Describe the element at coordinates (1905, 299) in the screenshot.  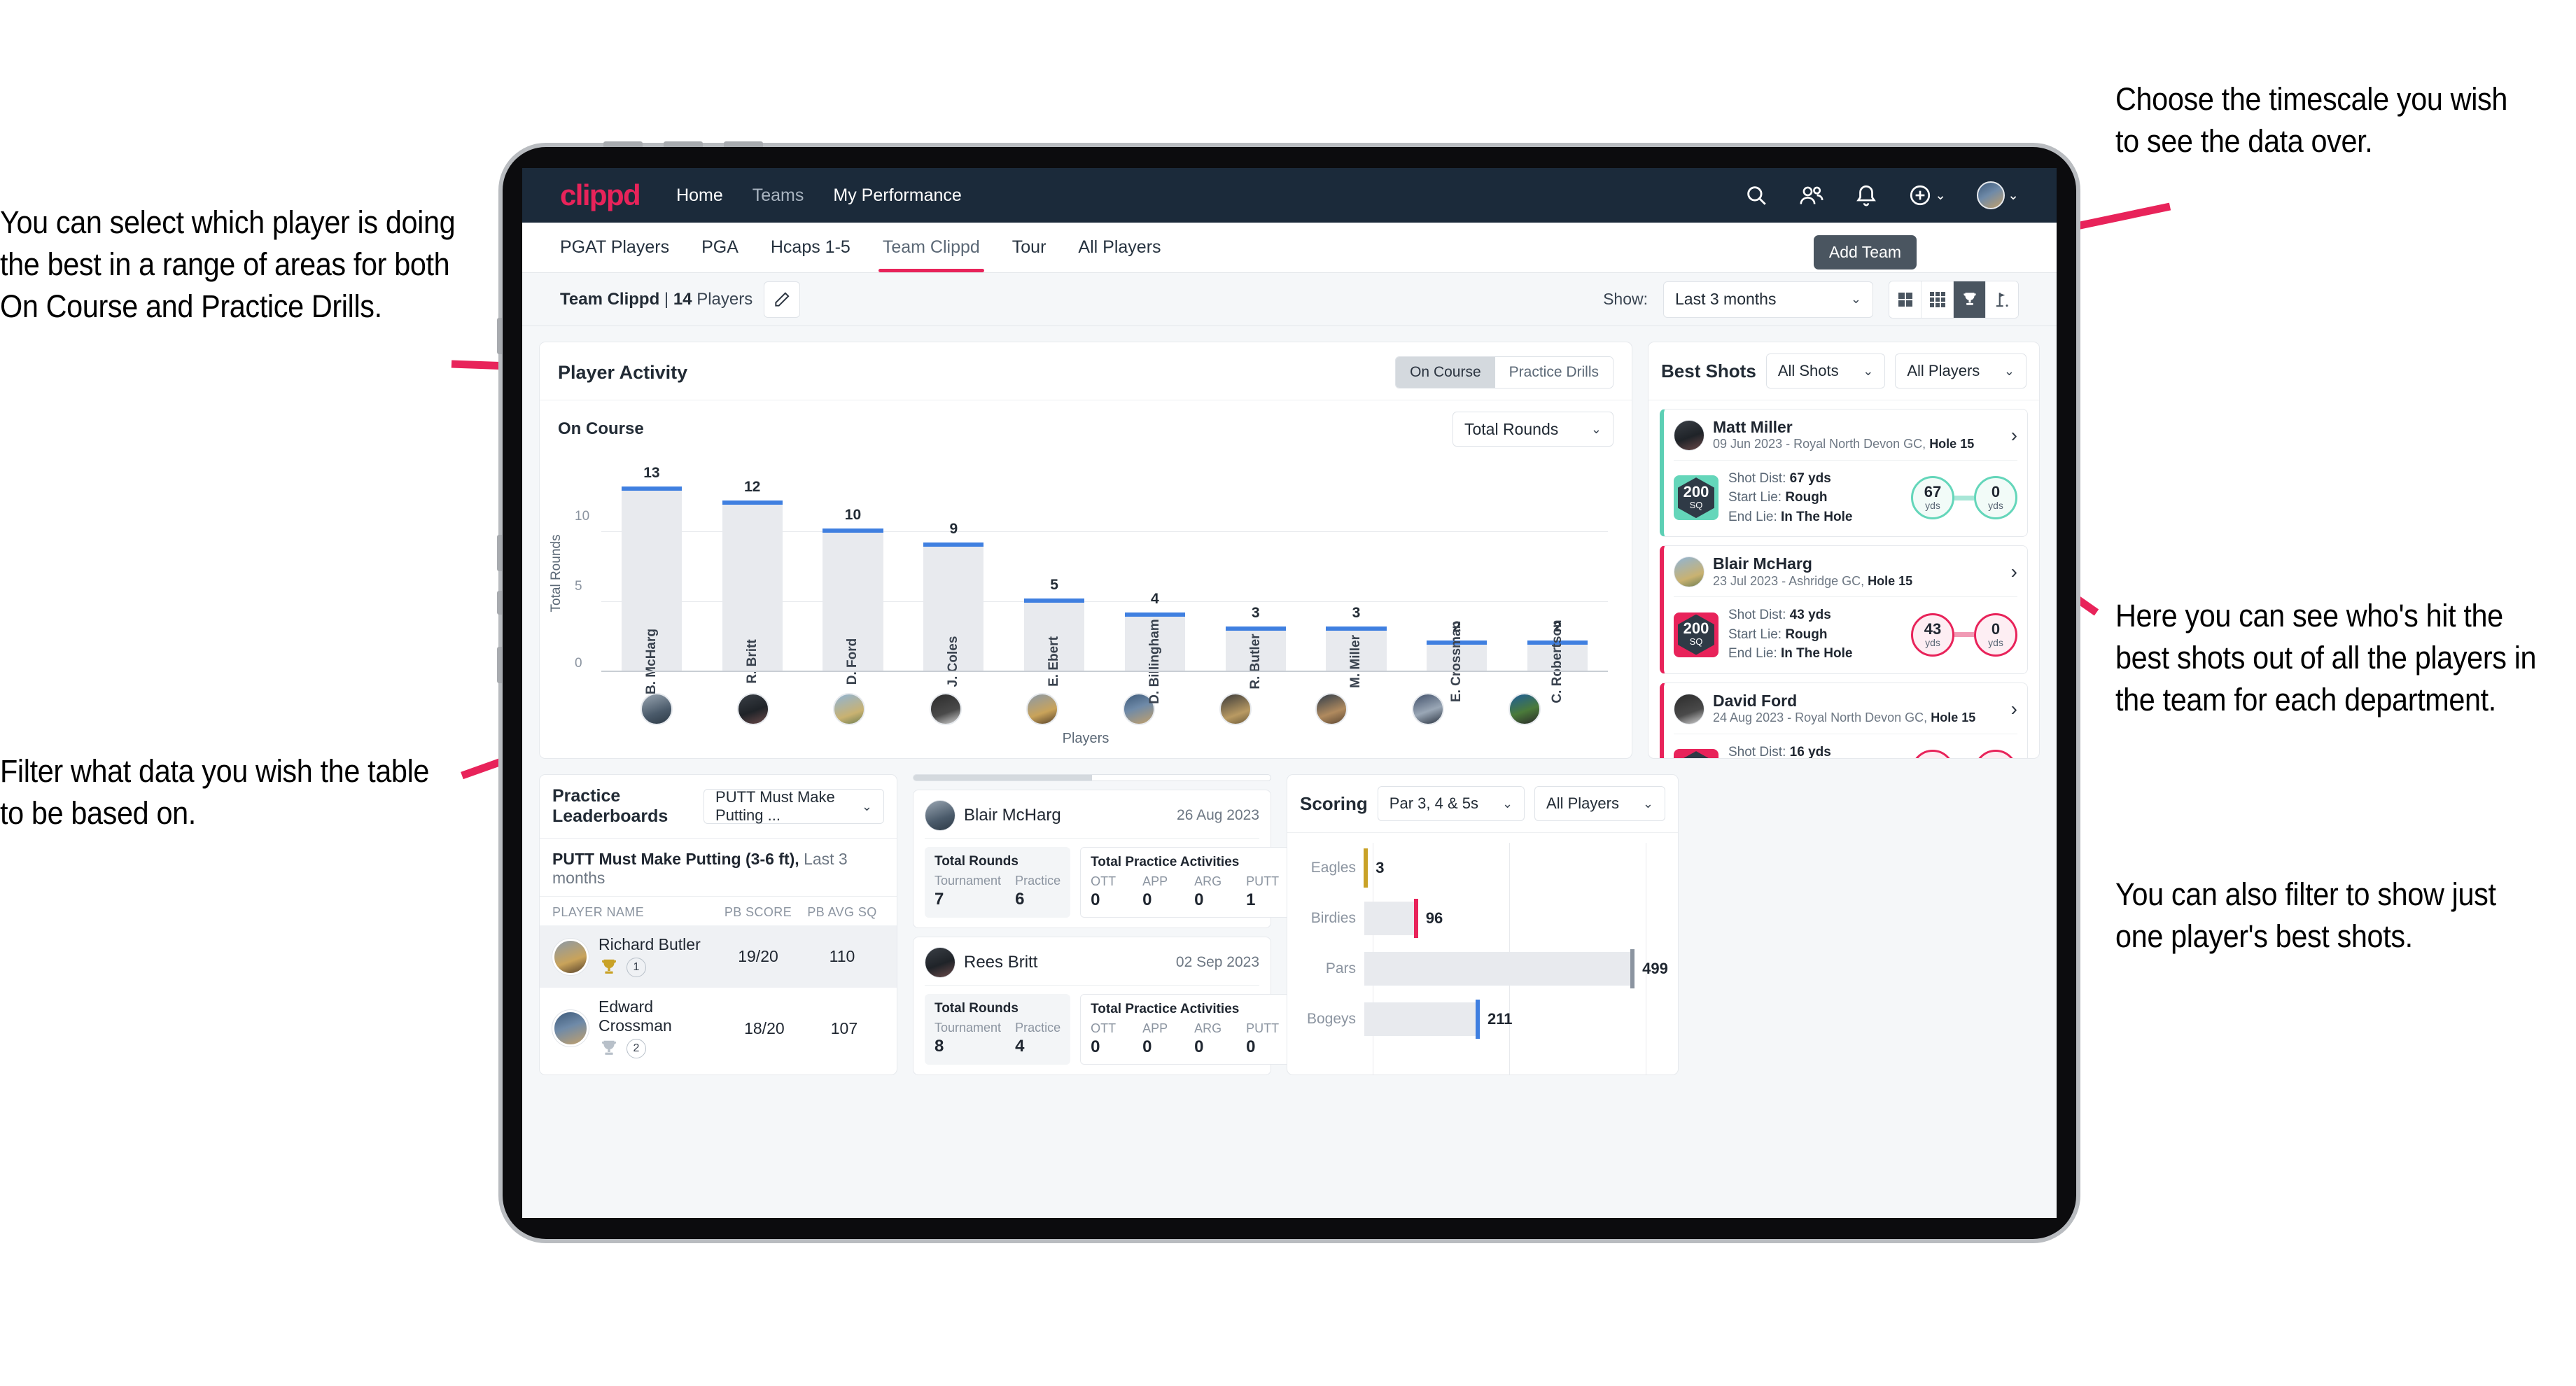
I see `view-toggle-grid-2x2` at that location.